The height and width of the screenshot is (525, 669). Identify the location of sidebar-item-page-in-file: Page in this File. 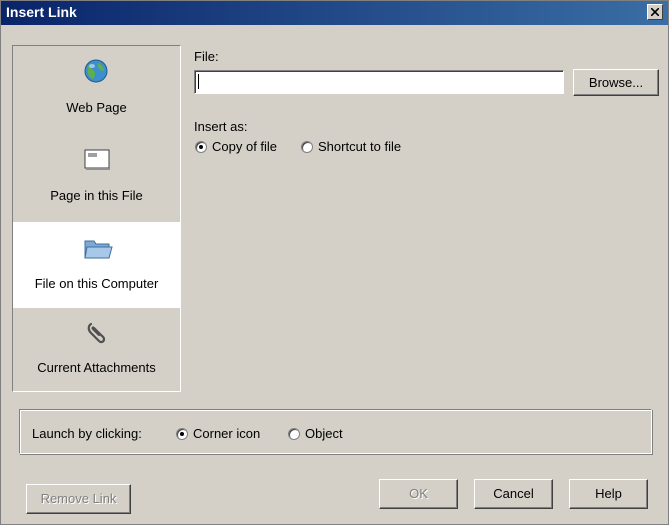
(96, 178).